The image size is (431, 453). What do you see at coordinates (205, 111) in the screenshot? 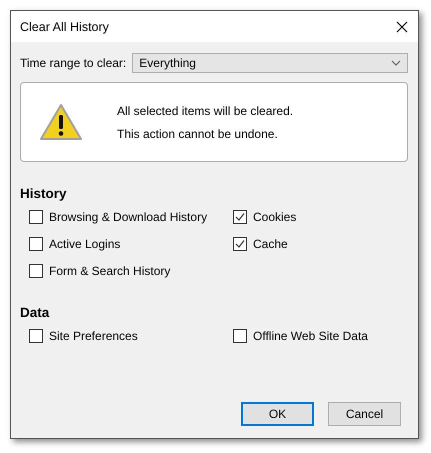
I see `warning-text: All selected items will be cleared.` at bounding box center [205, 111].